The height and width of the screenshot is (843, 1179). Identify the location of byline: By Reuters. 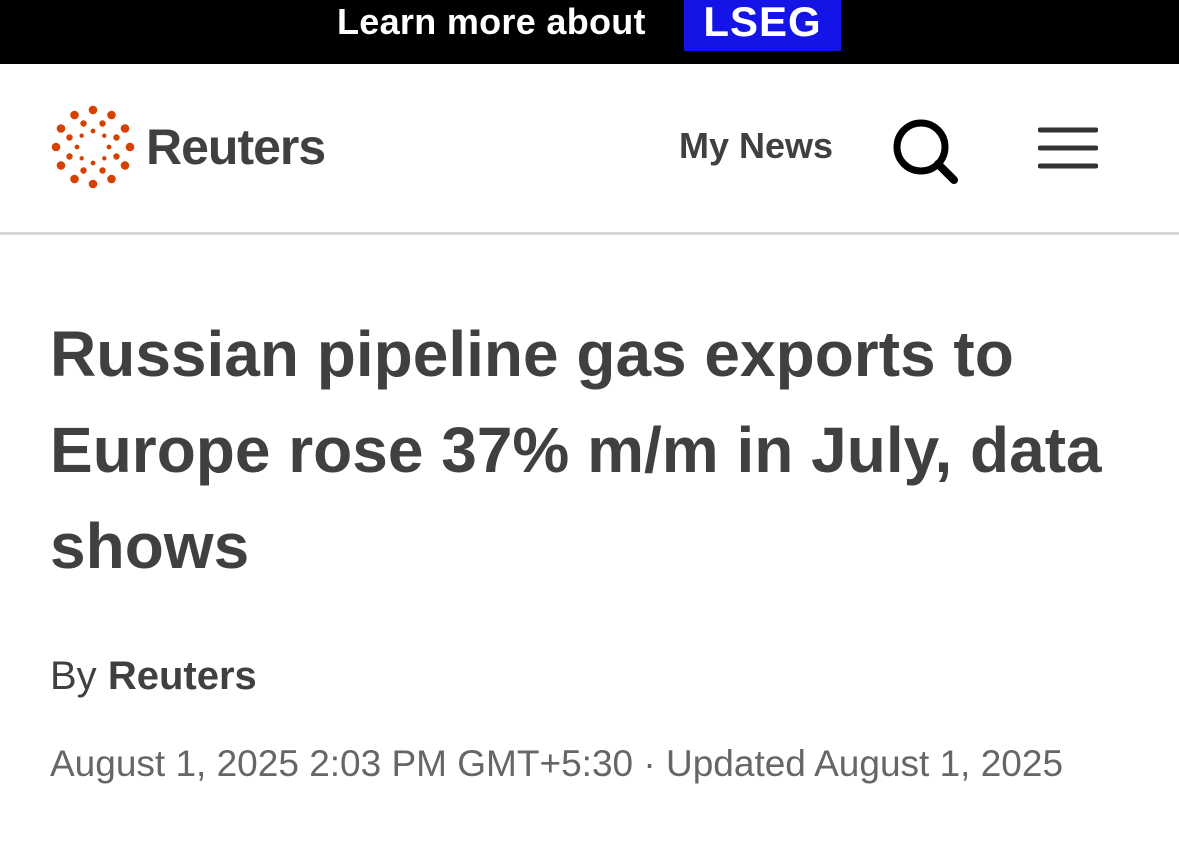
(153, 676).